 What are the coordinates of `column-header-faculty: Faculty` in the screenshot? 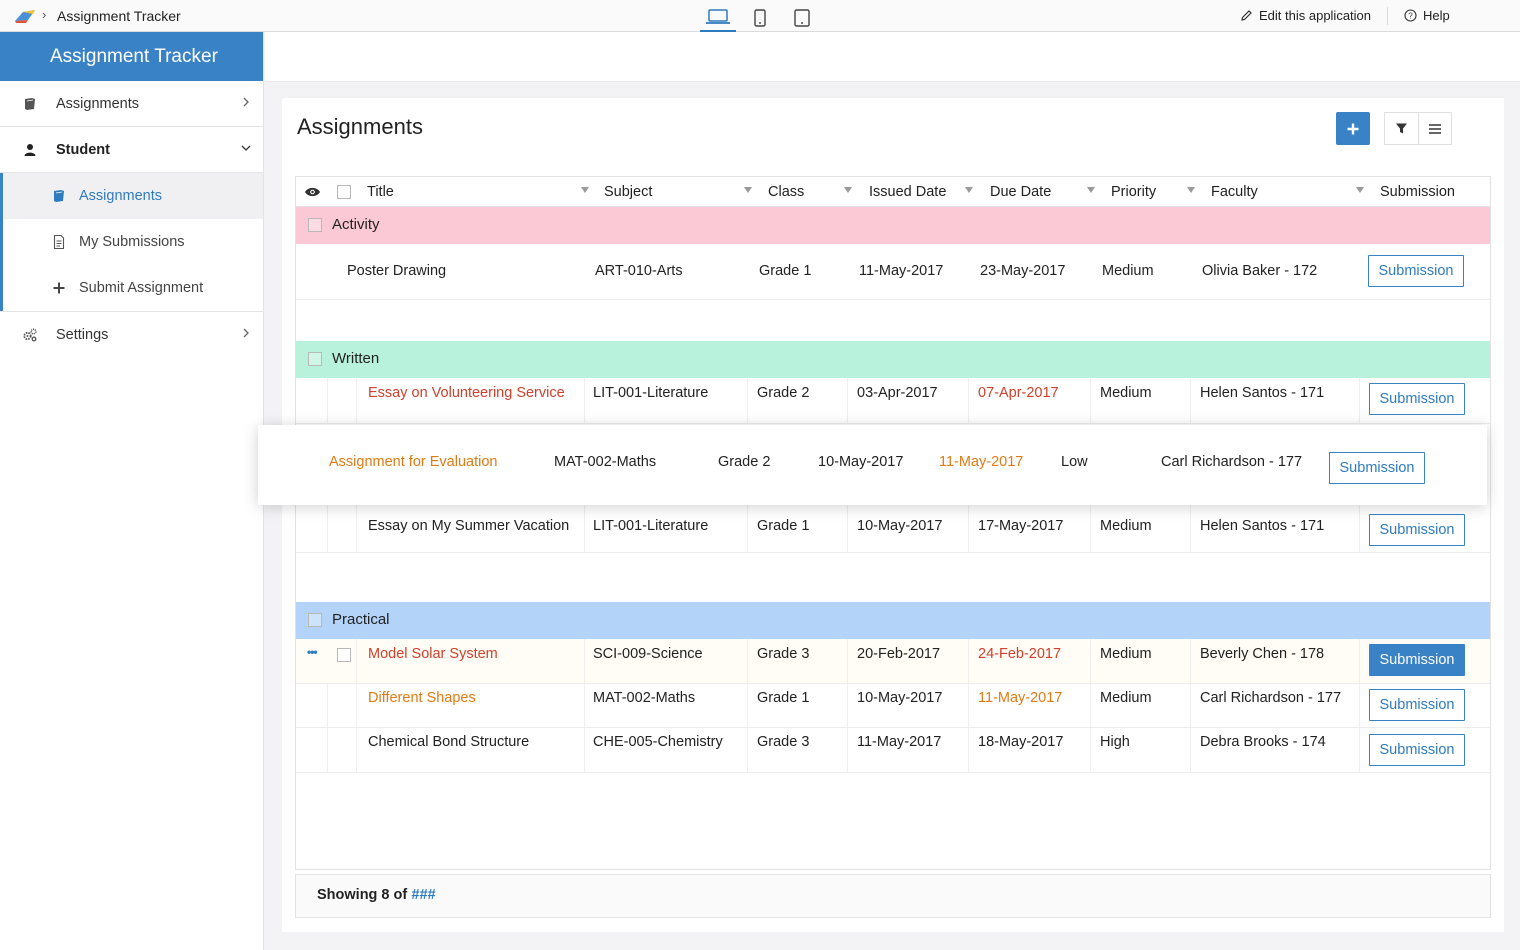 It's located at (1234, 192).